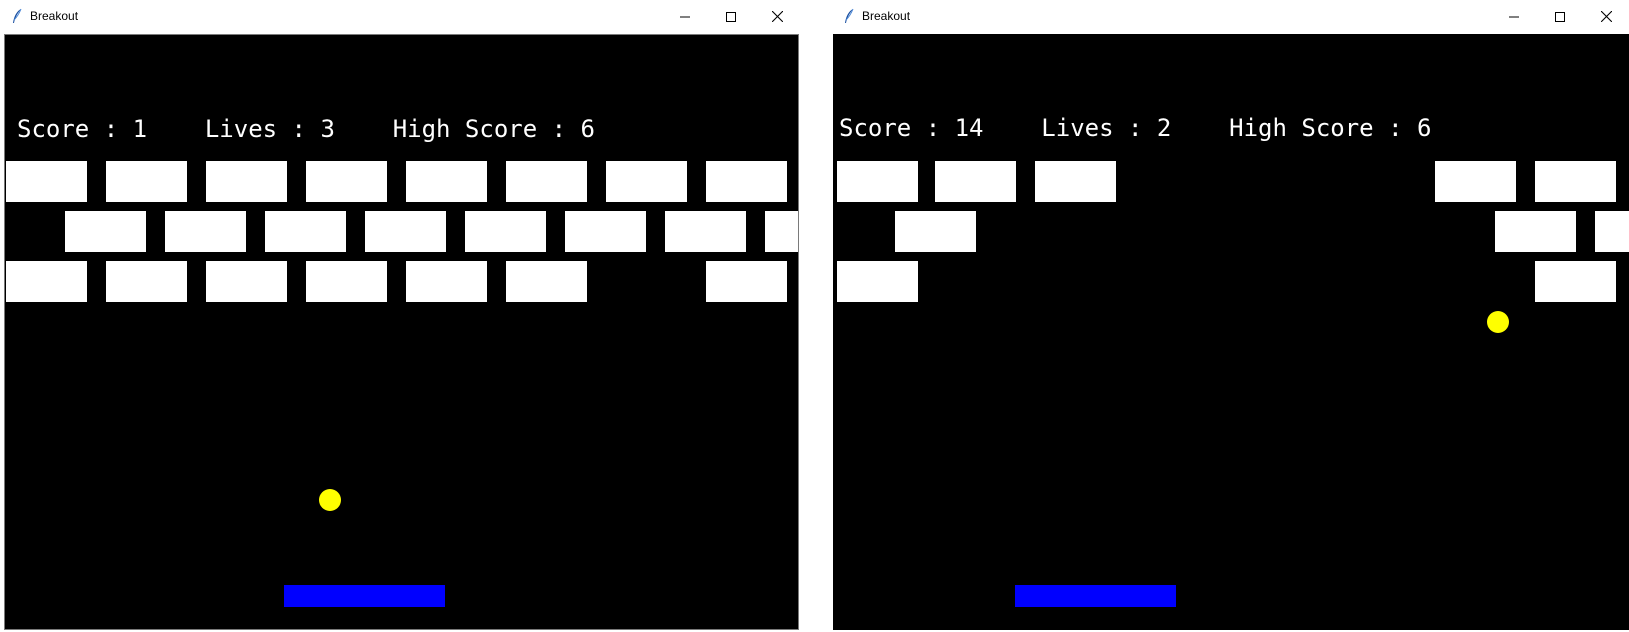 The width and height of the screenshot is (1629, 632). Describe the element at coordinates (82, 129) in the screenshot. I see `score-label: Score : 1` at that location.